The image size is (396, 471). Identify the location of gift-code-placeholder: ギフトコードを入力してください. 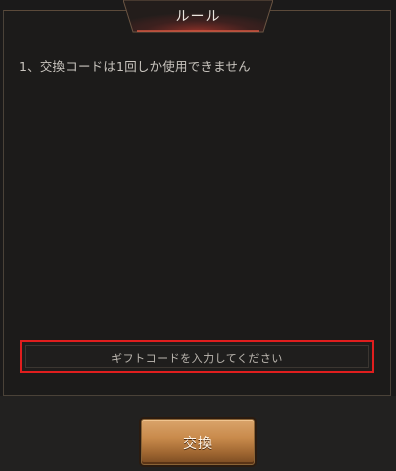
(197, 358).